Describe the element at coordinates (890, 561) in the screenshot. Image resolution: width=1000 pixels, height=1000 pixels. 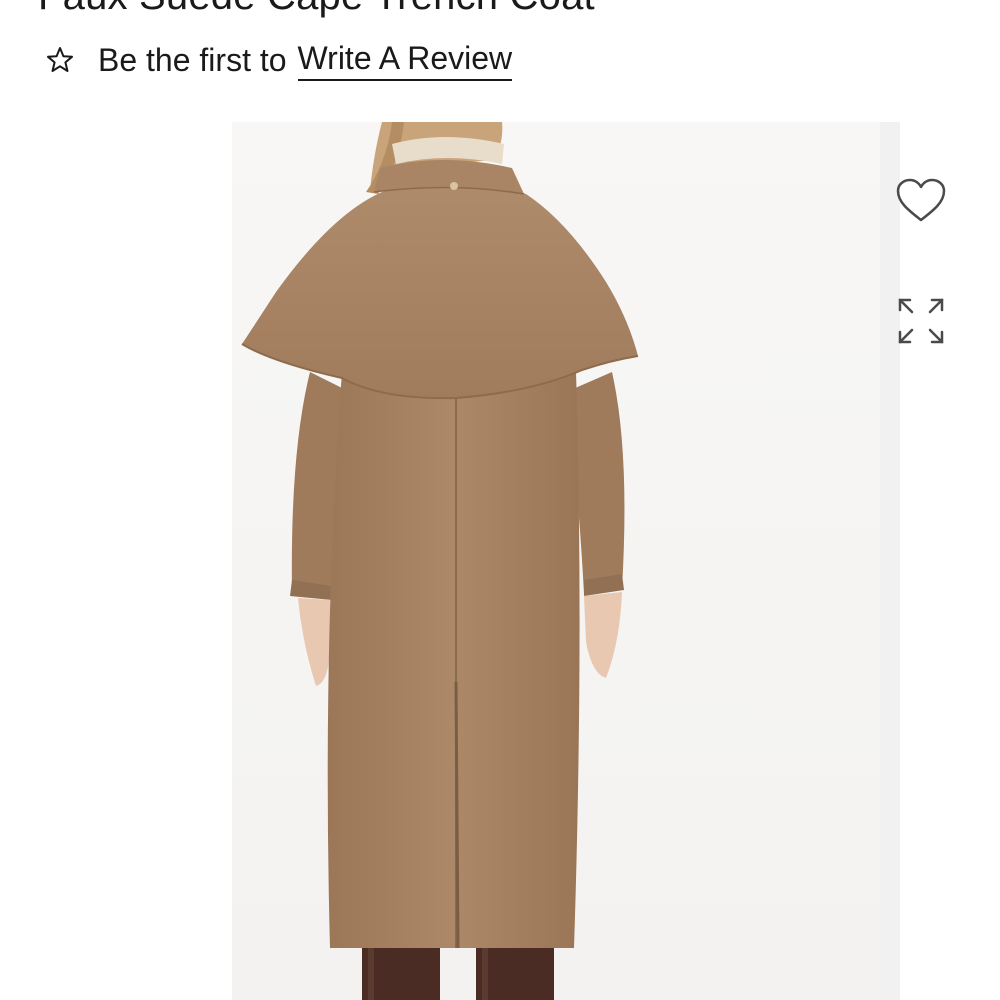
I see `gallery-scroll-strip` at that location.